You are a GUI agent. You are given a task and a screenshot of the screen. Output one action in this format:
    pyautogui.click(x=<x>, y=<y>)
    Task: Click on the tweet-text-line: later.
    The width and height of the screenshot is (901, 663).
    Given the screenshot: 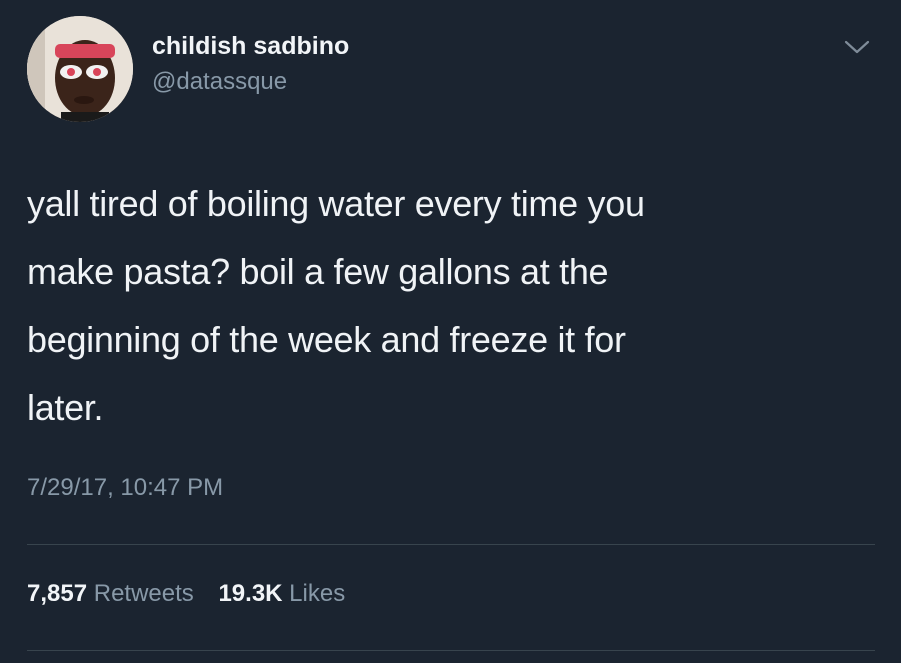 What is the action you would take?
    pyautogui.click(x=65, y=407)
    